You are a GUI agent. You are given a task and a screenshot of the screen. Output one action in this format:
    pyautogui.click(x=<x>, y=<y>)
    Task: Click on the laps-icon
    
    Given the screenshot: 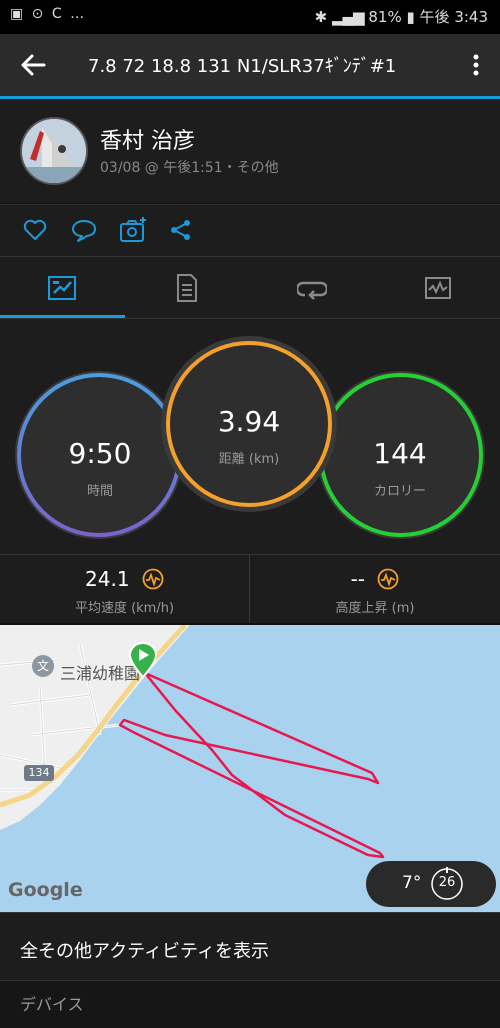 What is the action you would take?
    pyautogui.click(x=312, y=290)
    